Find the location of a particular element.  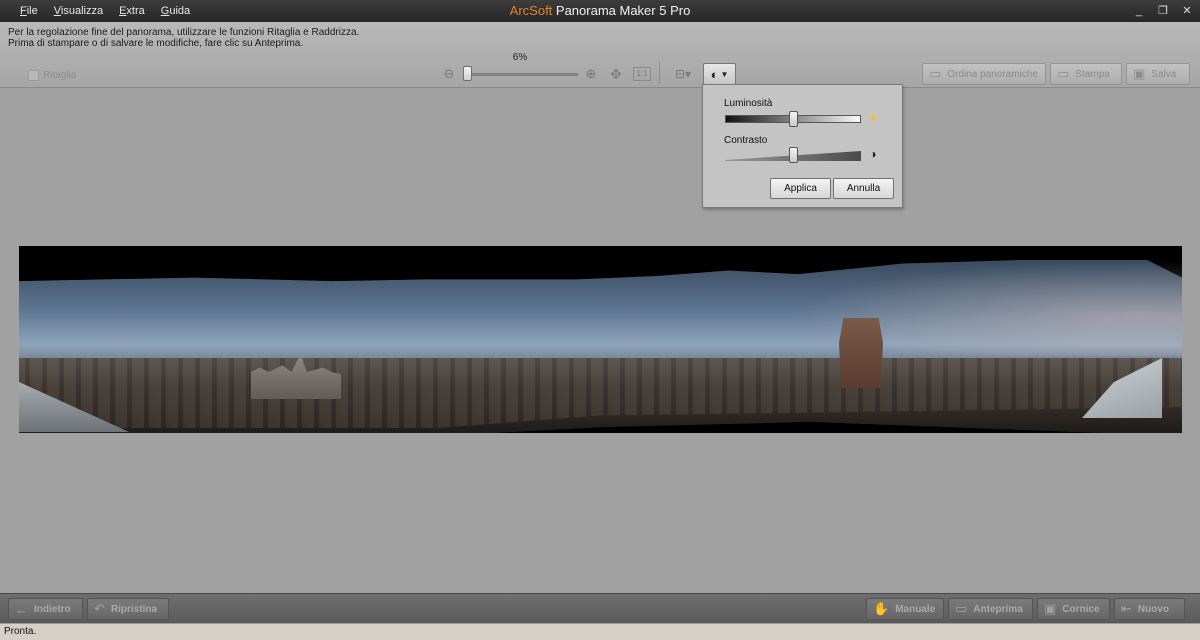

toolbar-divider is located at coordinates (659, 73).